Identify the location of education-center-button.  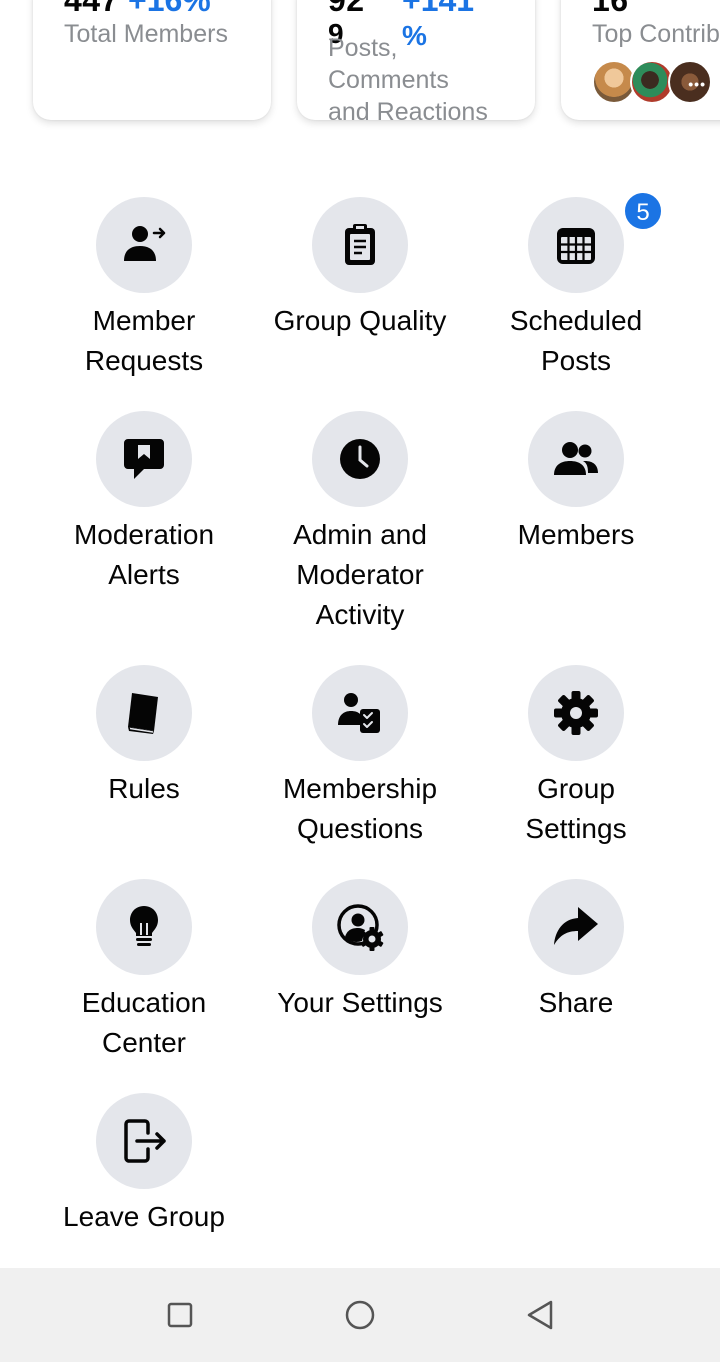
(144, 927).